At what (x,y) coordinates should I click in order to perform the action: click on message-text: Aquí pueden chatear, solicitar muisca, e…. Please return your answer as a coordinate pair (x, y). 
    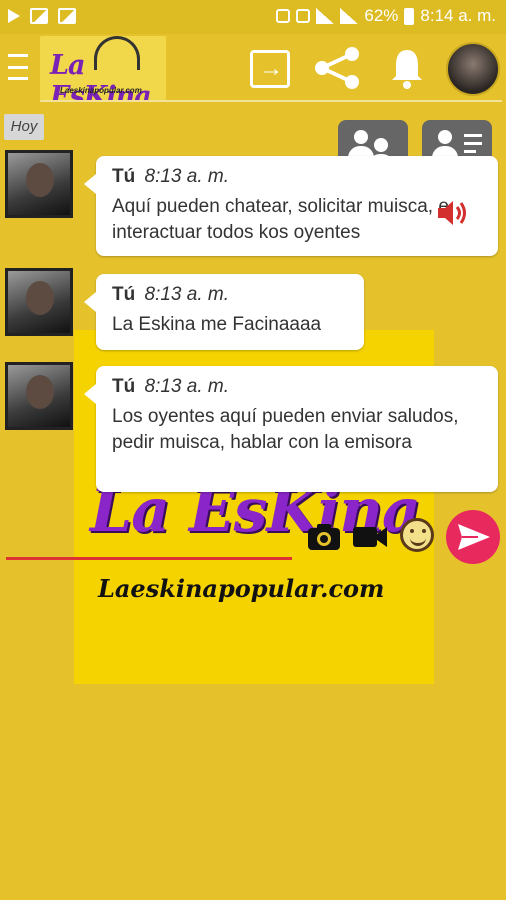
    Looking at the image, I should click on (280, 219).